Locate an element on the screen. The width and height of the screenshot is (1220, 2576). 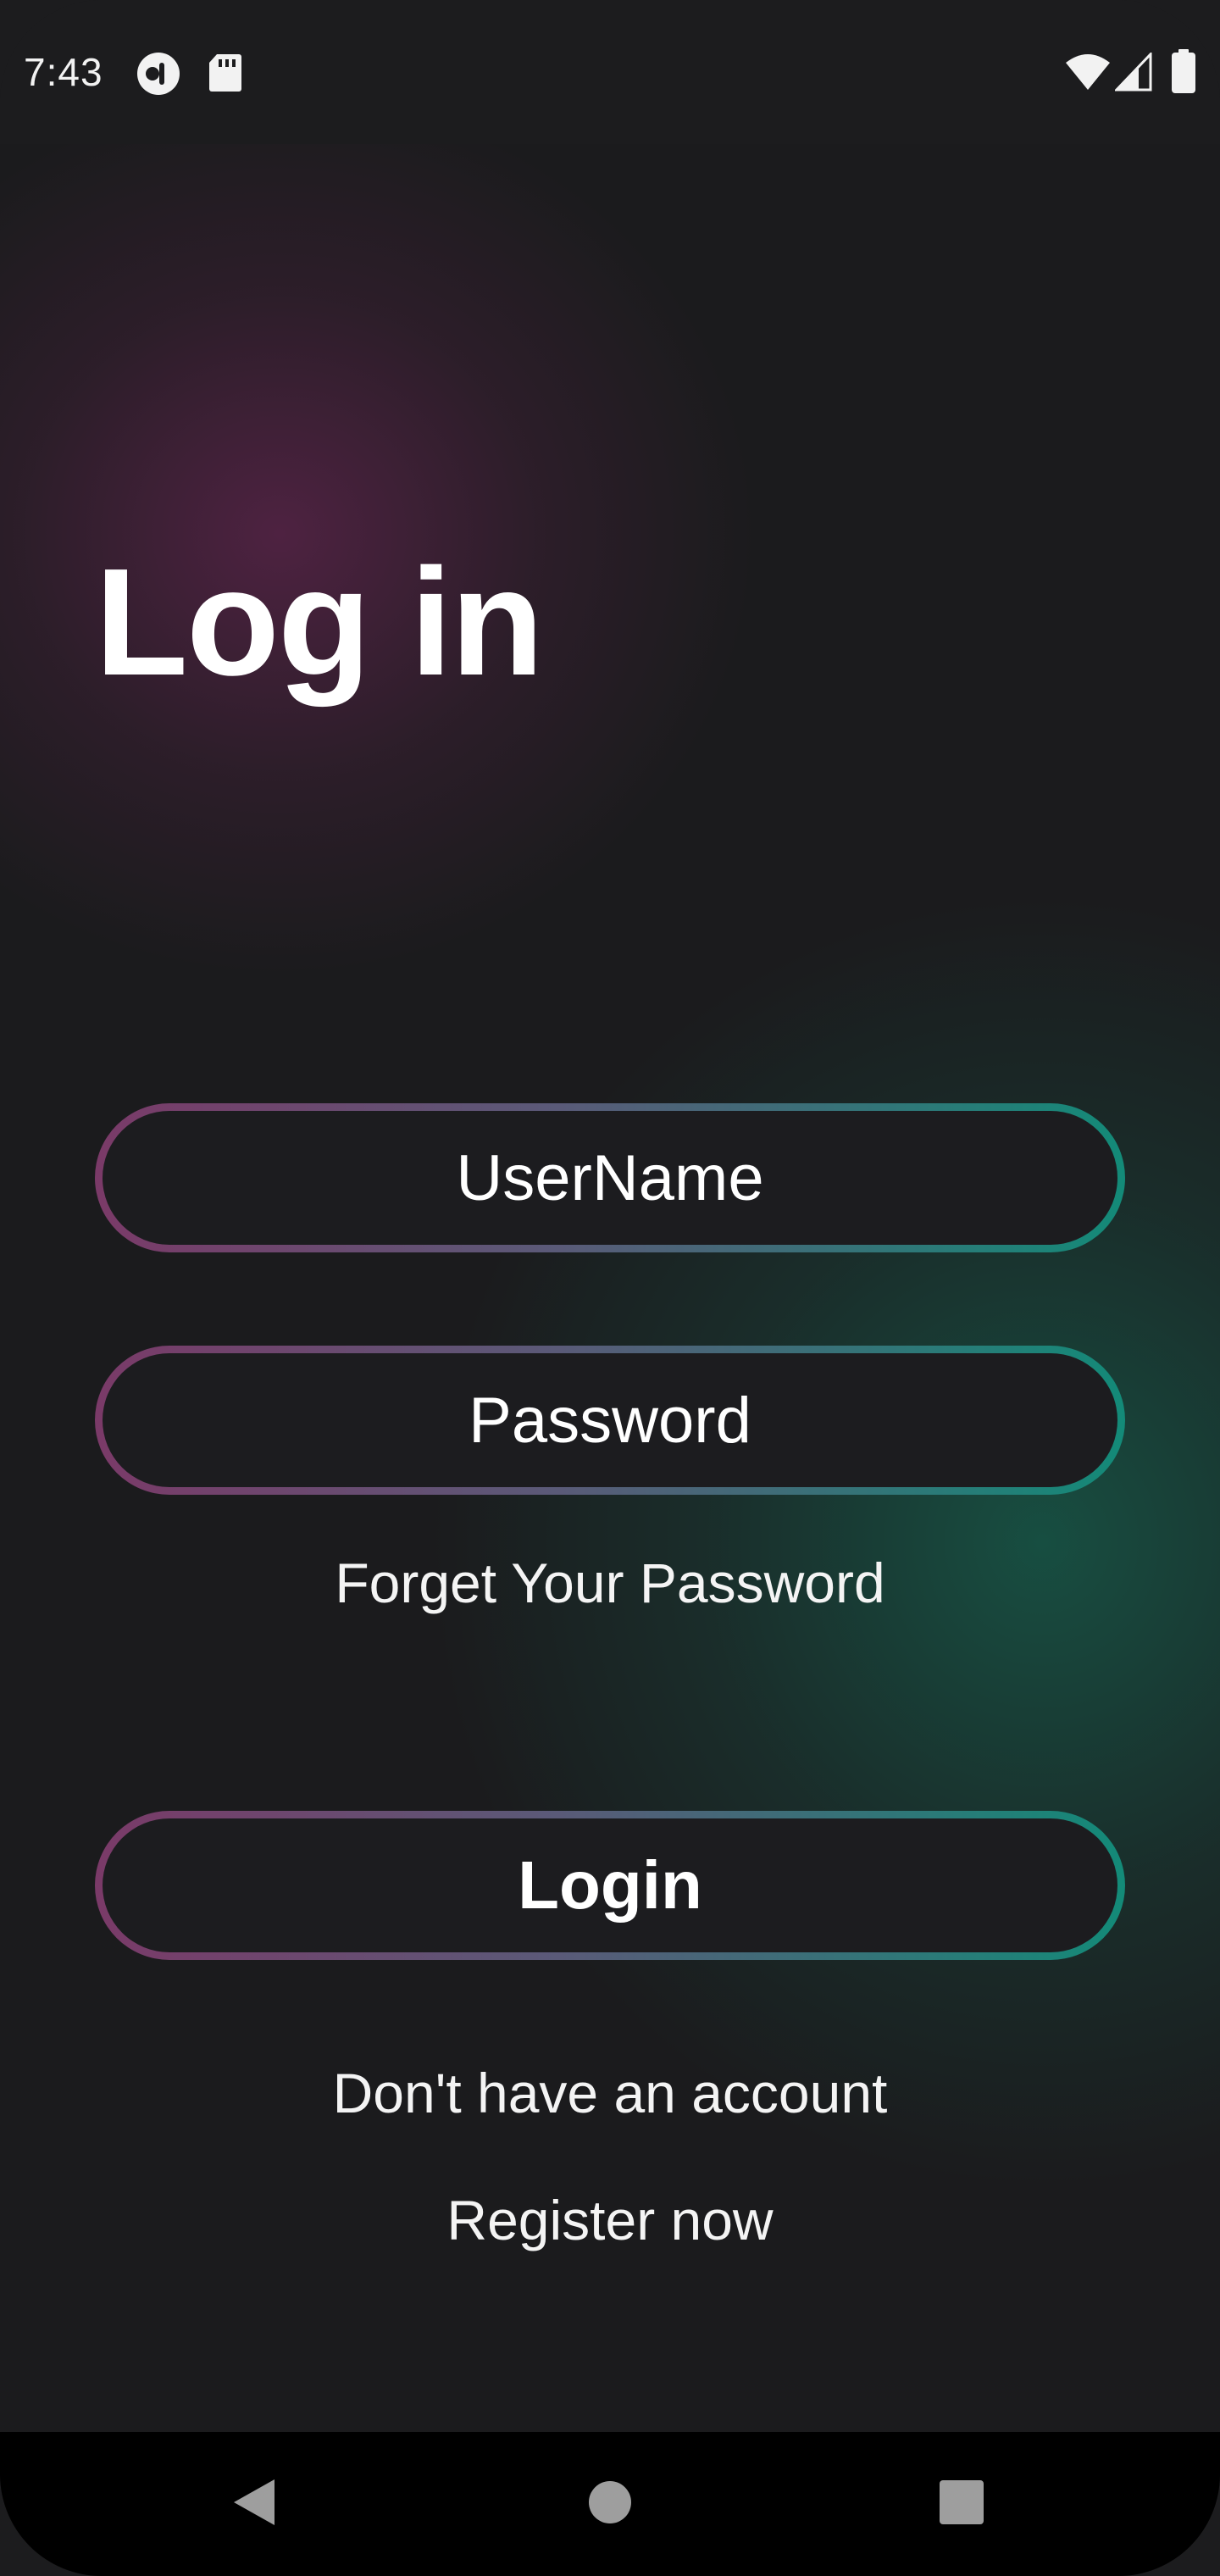
page-title: Log in is located at coordinates (319, 622).